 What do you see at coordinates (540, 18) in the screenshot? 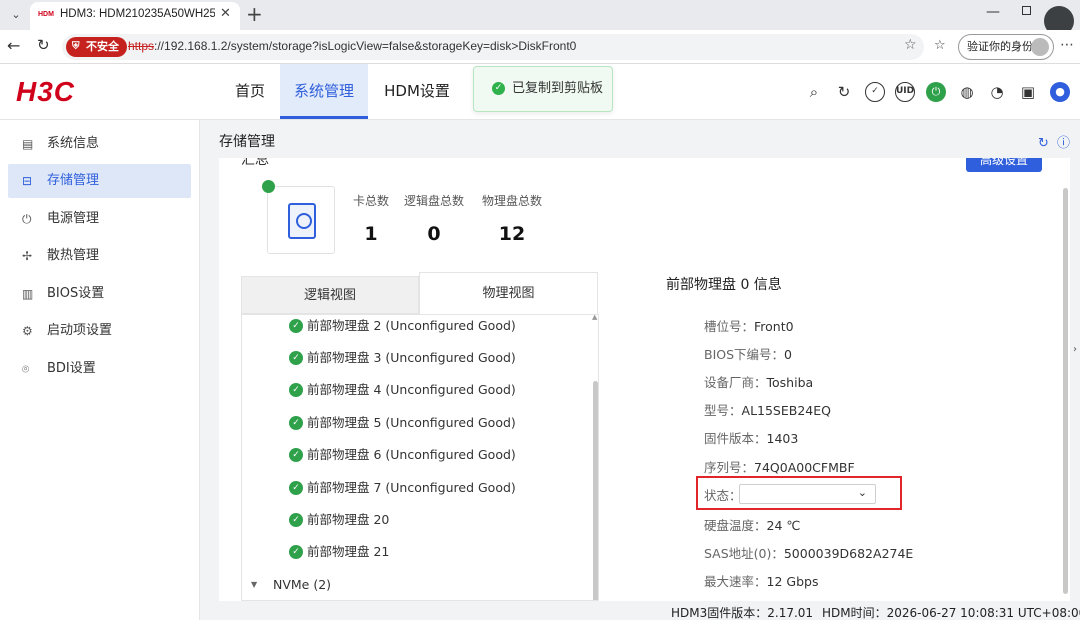
I see `browser-tab-bar: ⌄ HDM HDM3: HDM210235A50WH25400 ✕ + —` at bounding box center [540, 18].